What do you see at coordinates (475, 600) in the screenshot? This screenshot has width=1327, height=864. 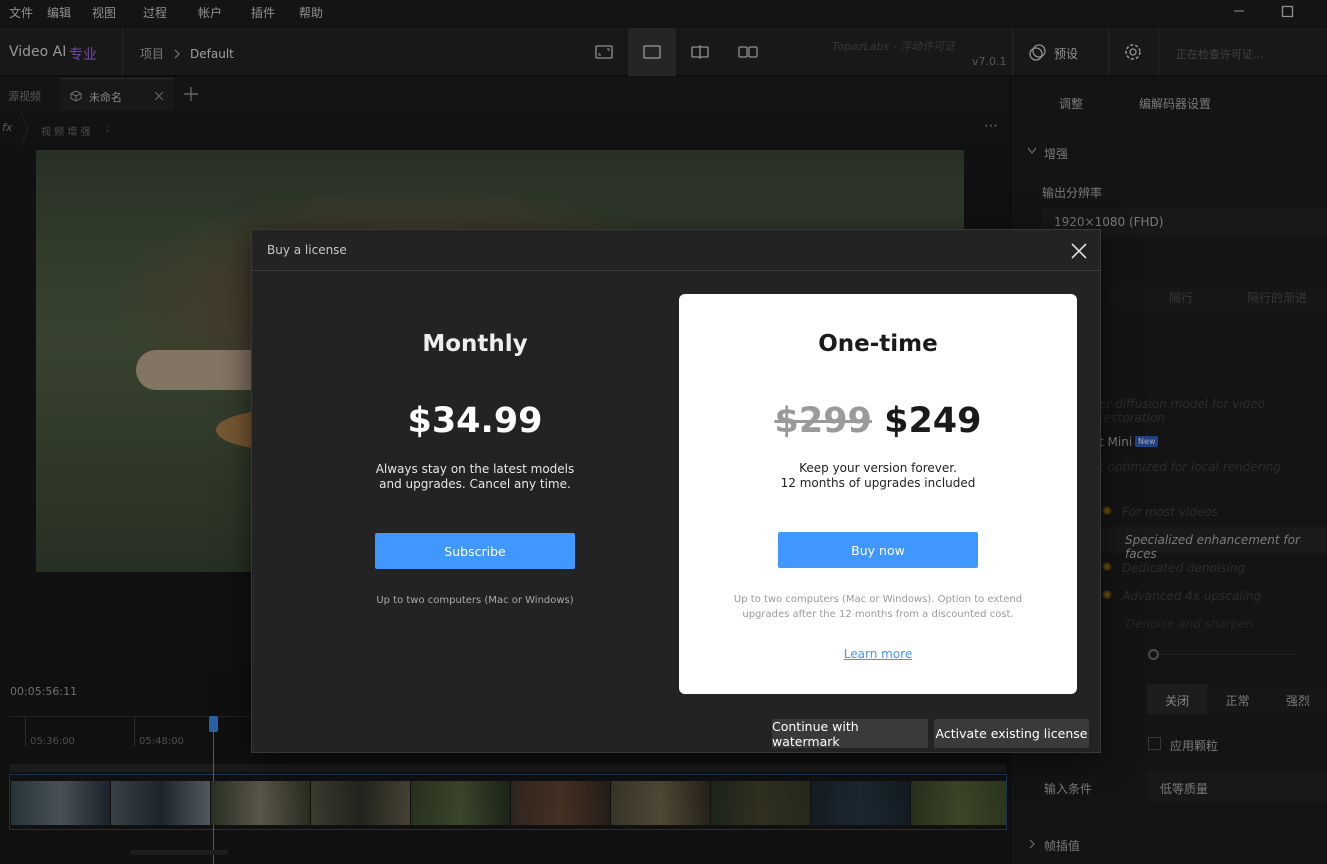 I see `monthly-note: Up to two computers (Mac or Windows)` at bounding box center [475, 600].